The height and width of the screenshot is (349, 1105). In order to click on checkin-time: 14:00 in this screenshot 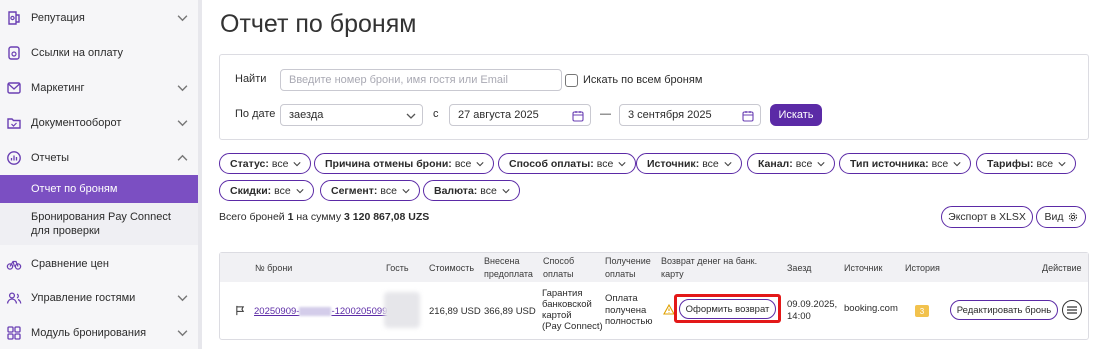, I will do `click(799, 316)`.